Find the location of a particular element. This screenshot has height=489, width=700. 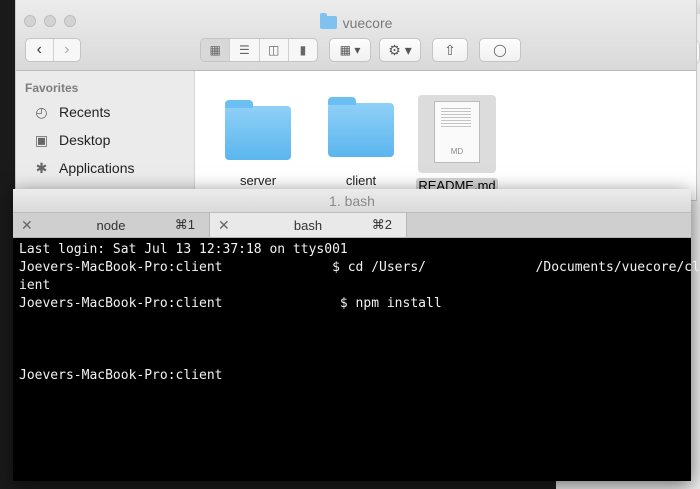

sidebar-item-applications: ✱ Applications is located at coordinates (83, 168).